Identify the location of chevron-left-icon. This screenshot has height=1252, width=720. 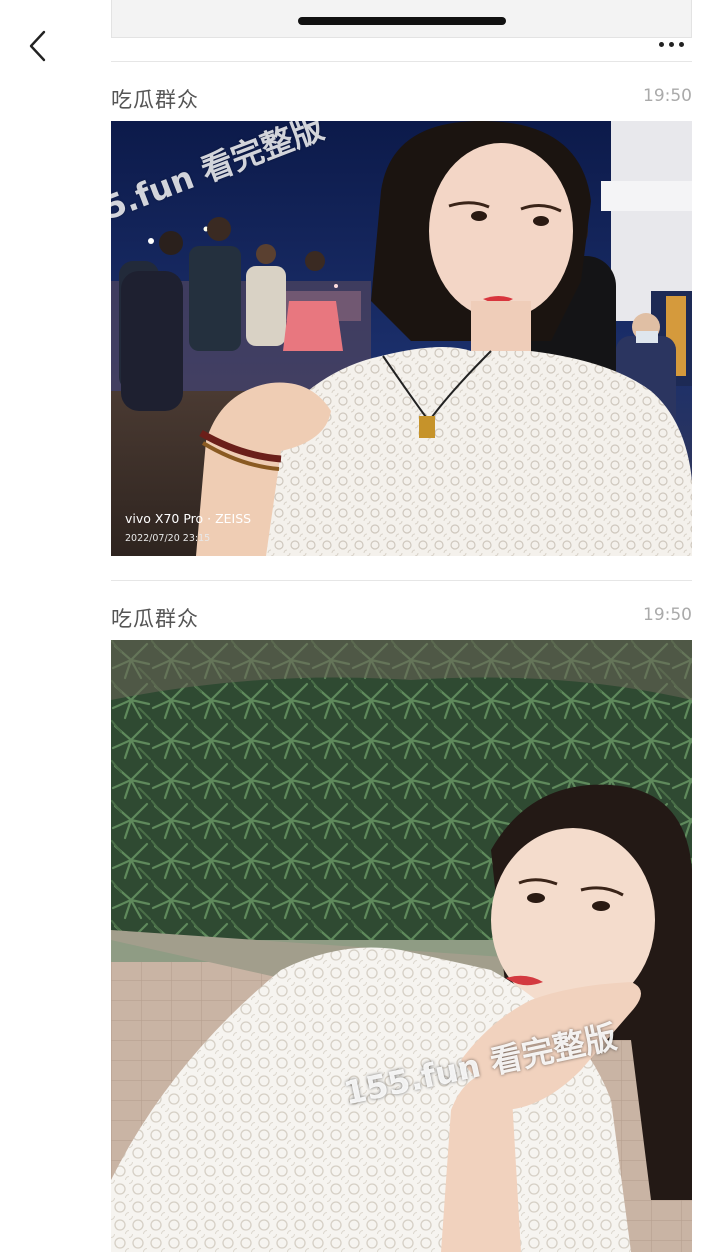
(37, 46).